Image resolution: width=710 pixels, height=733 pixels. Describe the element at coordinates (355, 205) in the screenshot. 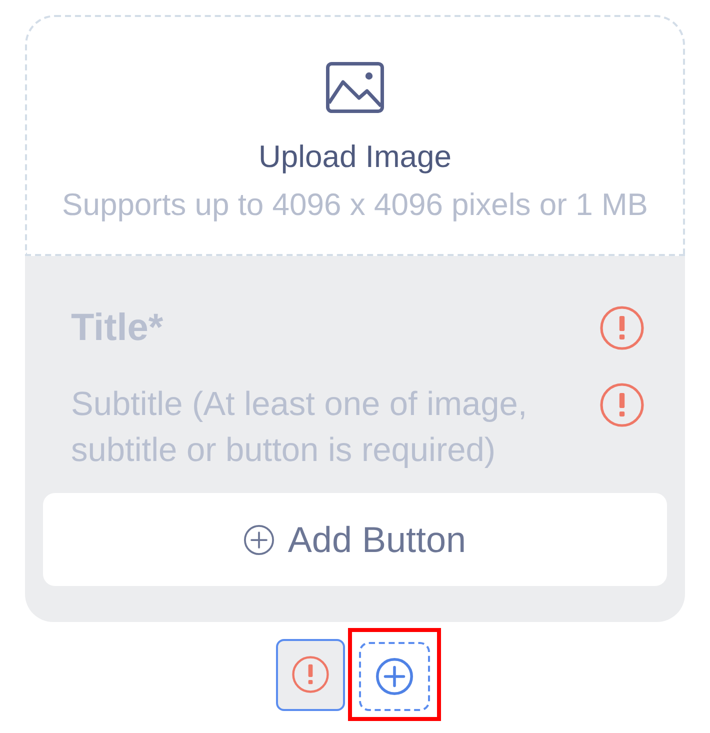

I see `upload-hint: Supports up to 4096 x 4096 pixels or 1 MB` at that location.